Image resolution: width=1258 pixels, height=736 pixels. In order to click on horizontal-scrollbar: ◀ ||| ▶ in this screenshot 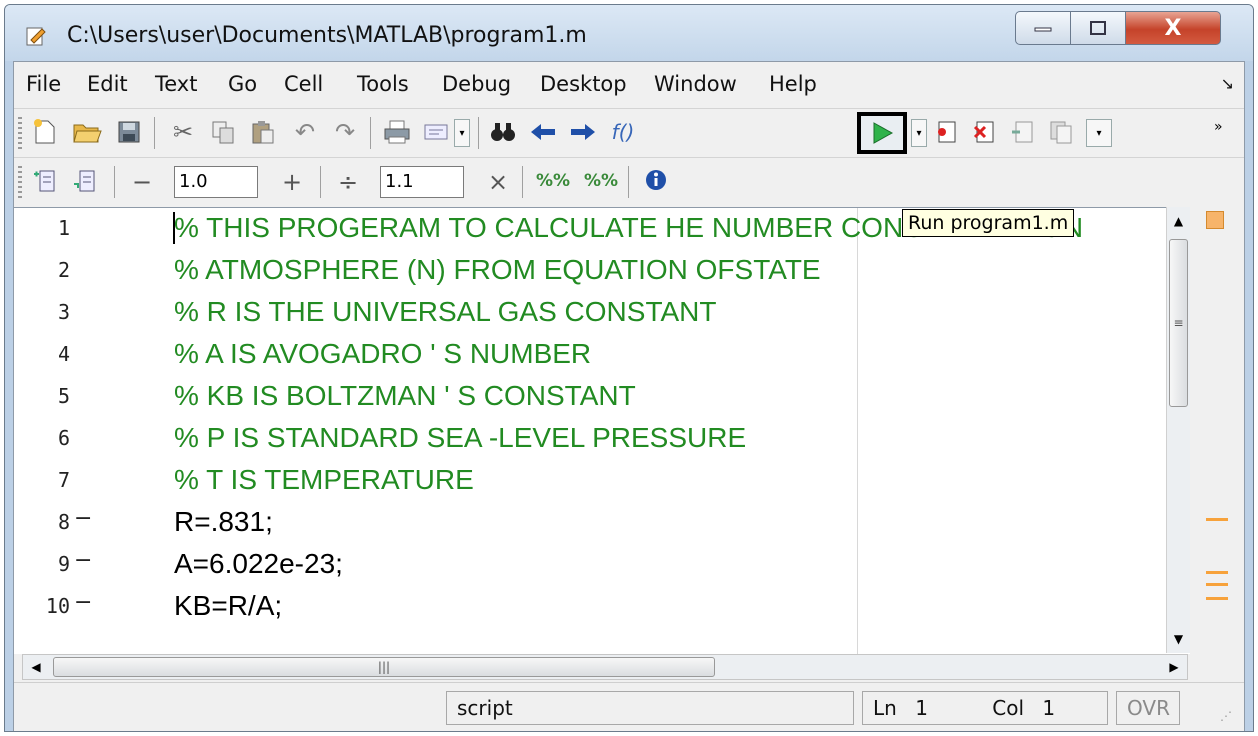, I will do `click(605, 667)`.